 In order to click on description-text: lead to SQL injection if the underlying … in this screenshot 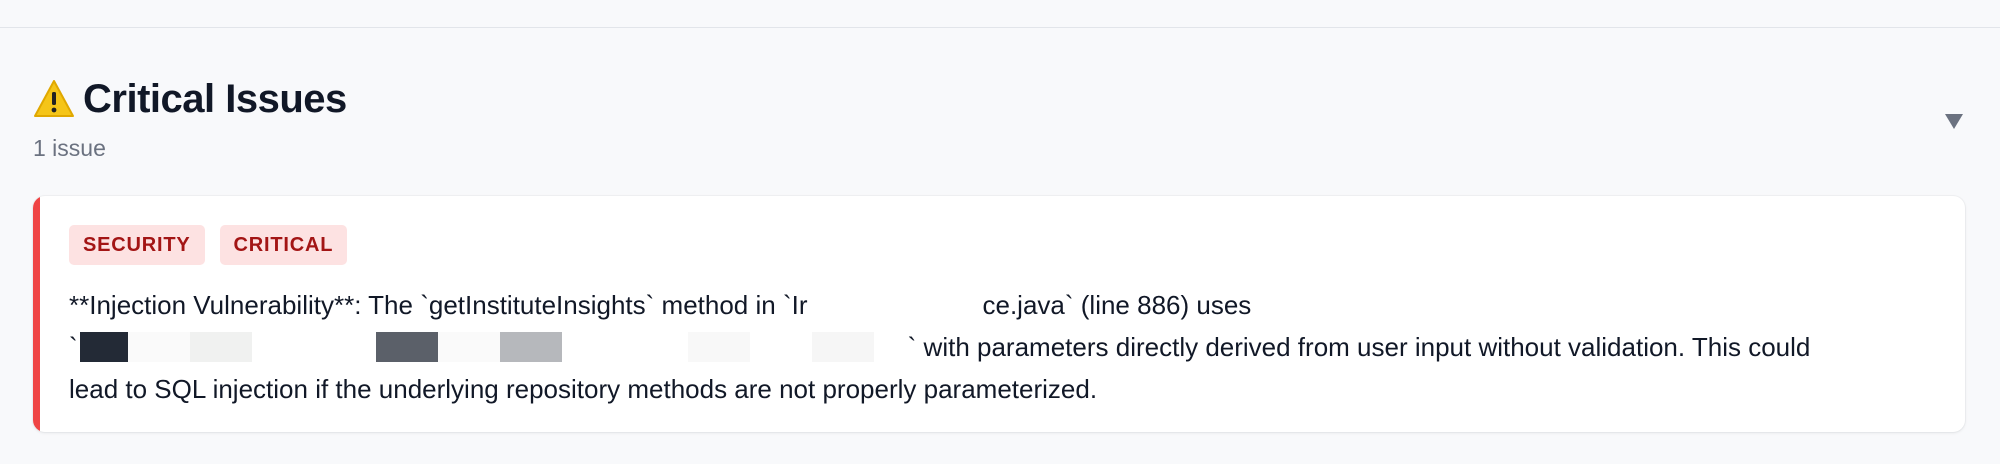, I will do `click(583, 389)`.